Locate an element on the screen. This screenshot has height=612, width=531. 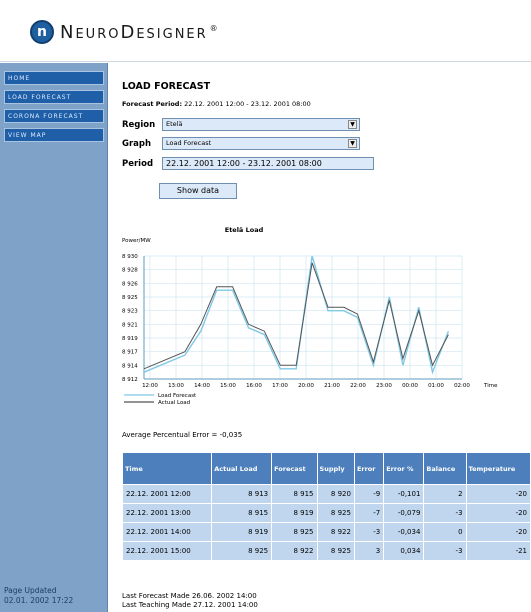
table-cell: -7 is located at coordinates (369, 513).